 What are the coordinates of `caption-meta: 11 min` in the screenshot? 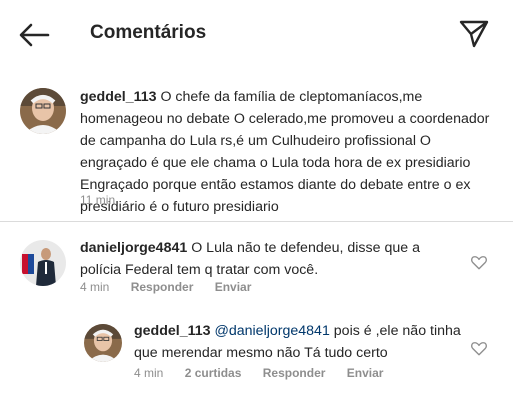 It's located at (106, 200).